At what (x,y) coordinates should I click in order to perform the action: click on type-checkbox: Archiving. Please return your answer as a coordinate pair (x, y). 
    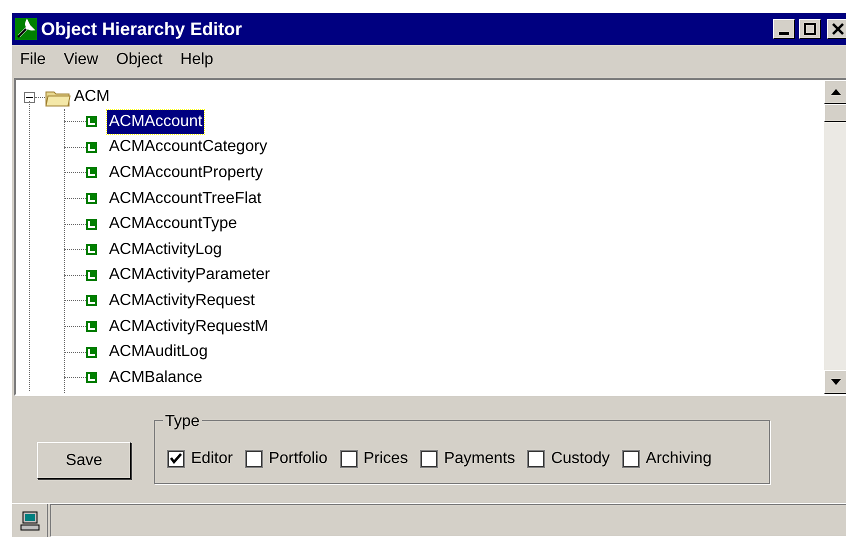
    Looking at the image, I should click on (667, 459).